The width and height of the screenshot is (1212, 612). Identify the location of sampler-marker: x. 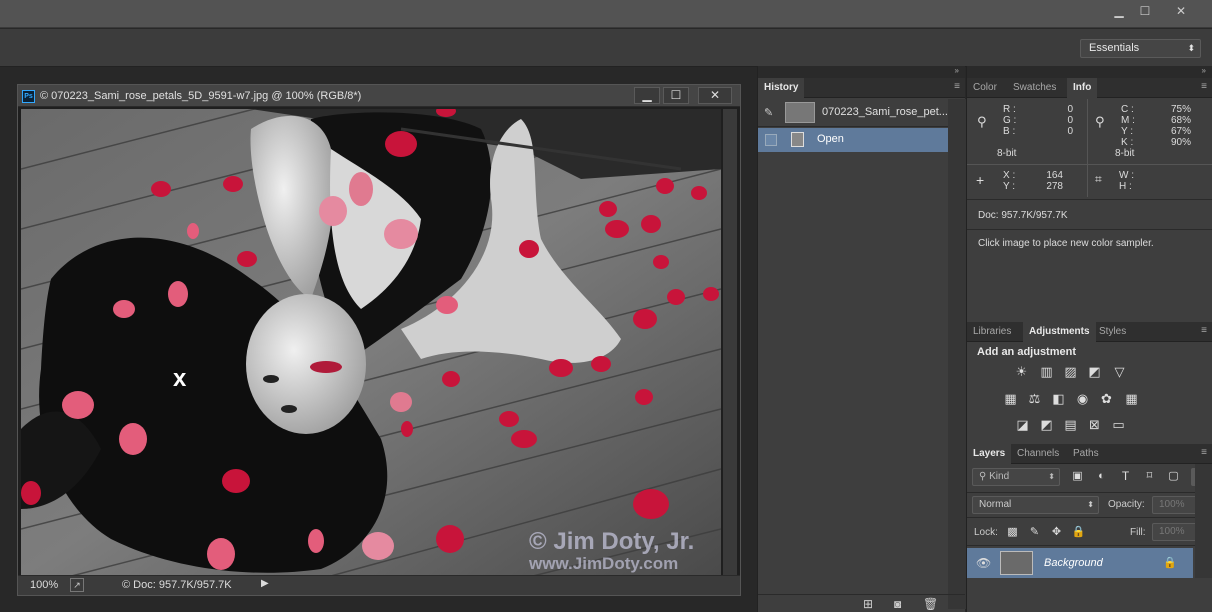
(180, 378).